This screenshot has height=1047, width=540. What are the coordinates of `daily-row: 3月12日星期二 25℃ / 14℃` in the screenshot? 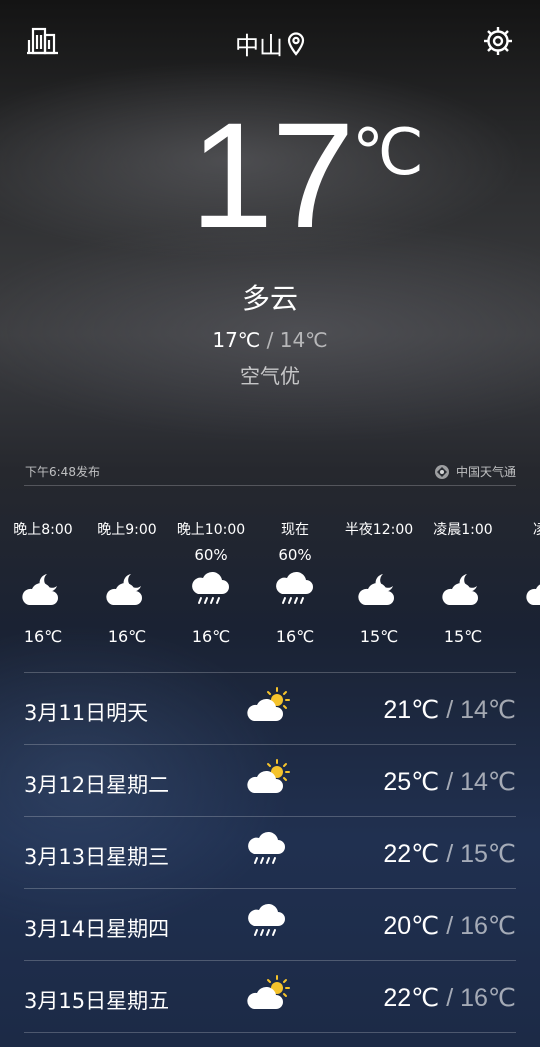 It's located at (270, 781).